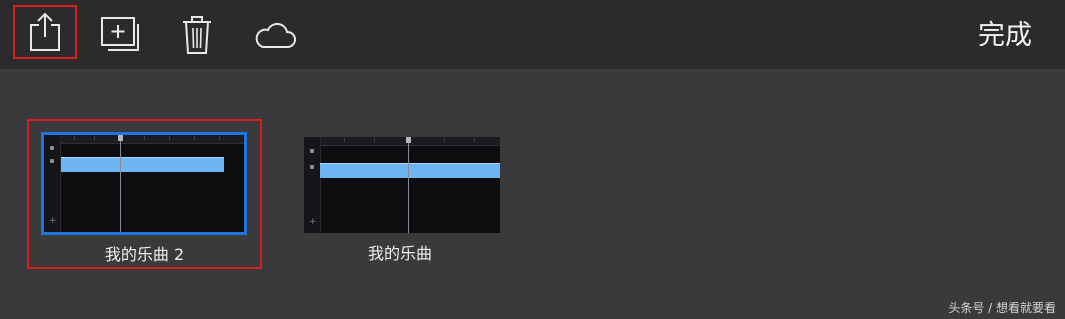  I want to click on delete-button, so click(197, 34).